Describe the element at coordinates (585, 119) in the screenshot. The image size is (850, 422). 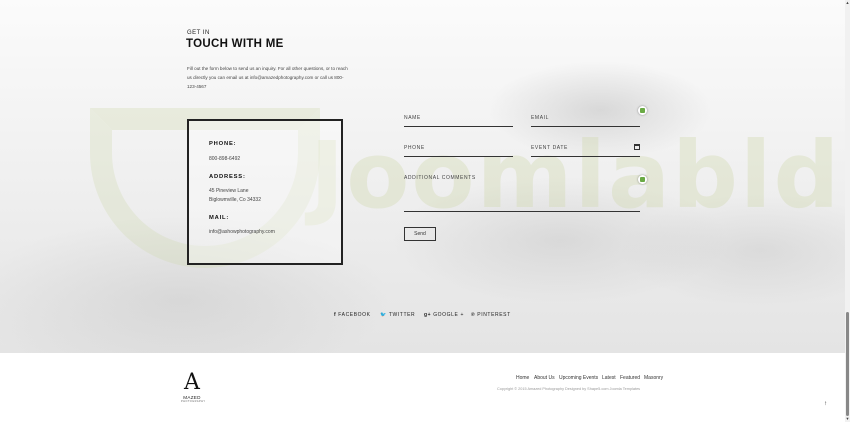
I see `email-field: EMAIL` at that location.